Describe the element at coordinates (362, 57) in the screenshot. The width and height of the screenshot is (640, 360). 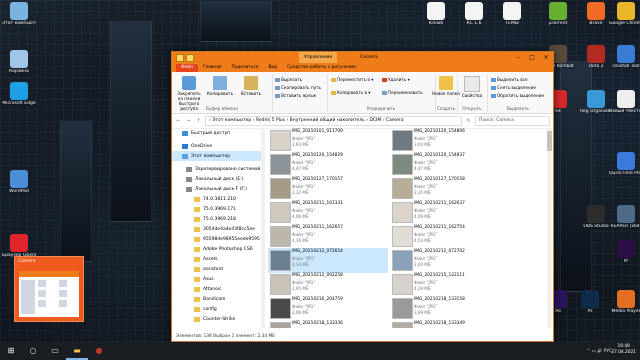
I see `title-bar: Управление Camera – □ ×` at that location.